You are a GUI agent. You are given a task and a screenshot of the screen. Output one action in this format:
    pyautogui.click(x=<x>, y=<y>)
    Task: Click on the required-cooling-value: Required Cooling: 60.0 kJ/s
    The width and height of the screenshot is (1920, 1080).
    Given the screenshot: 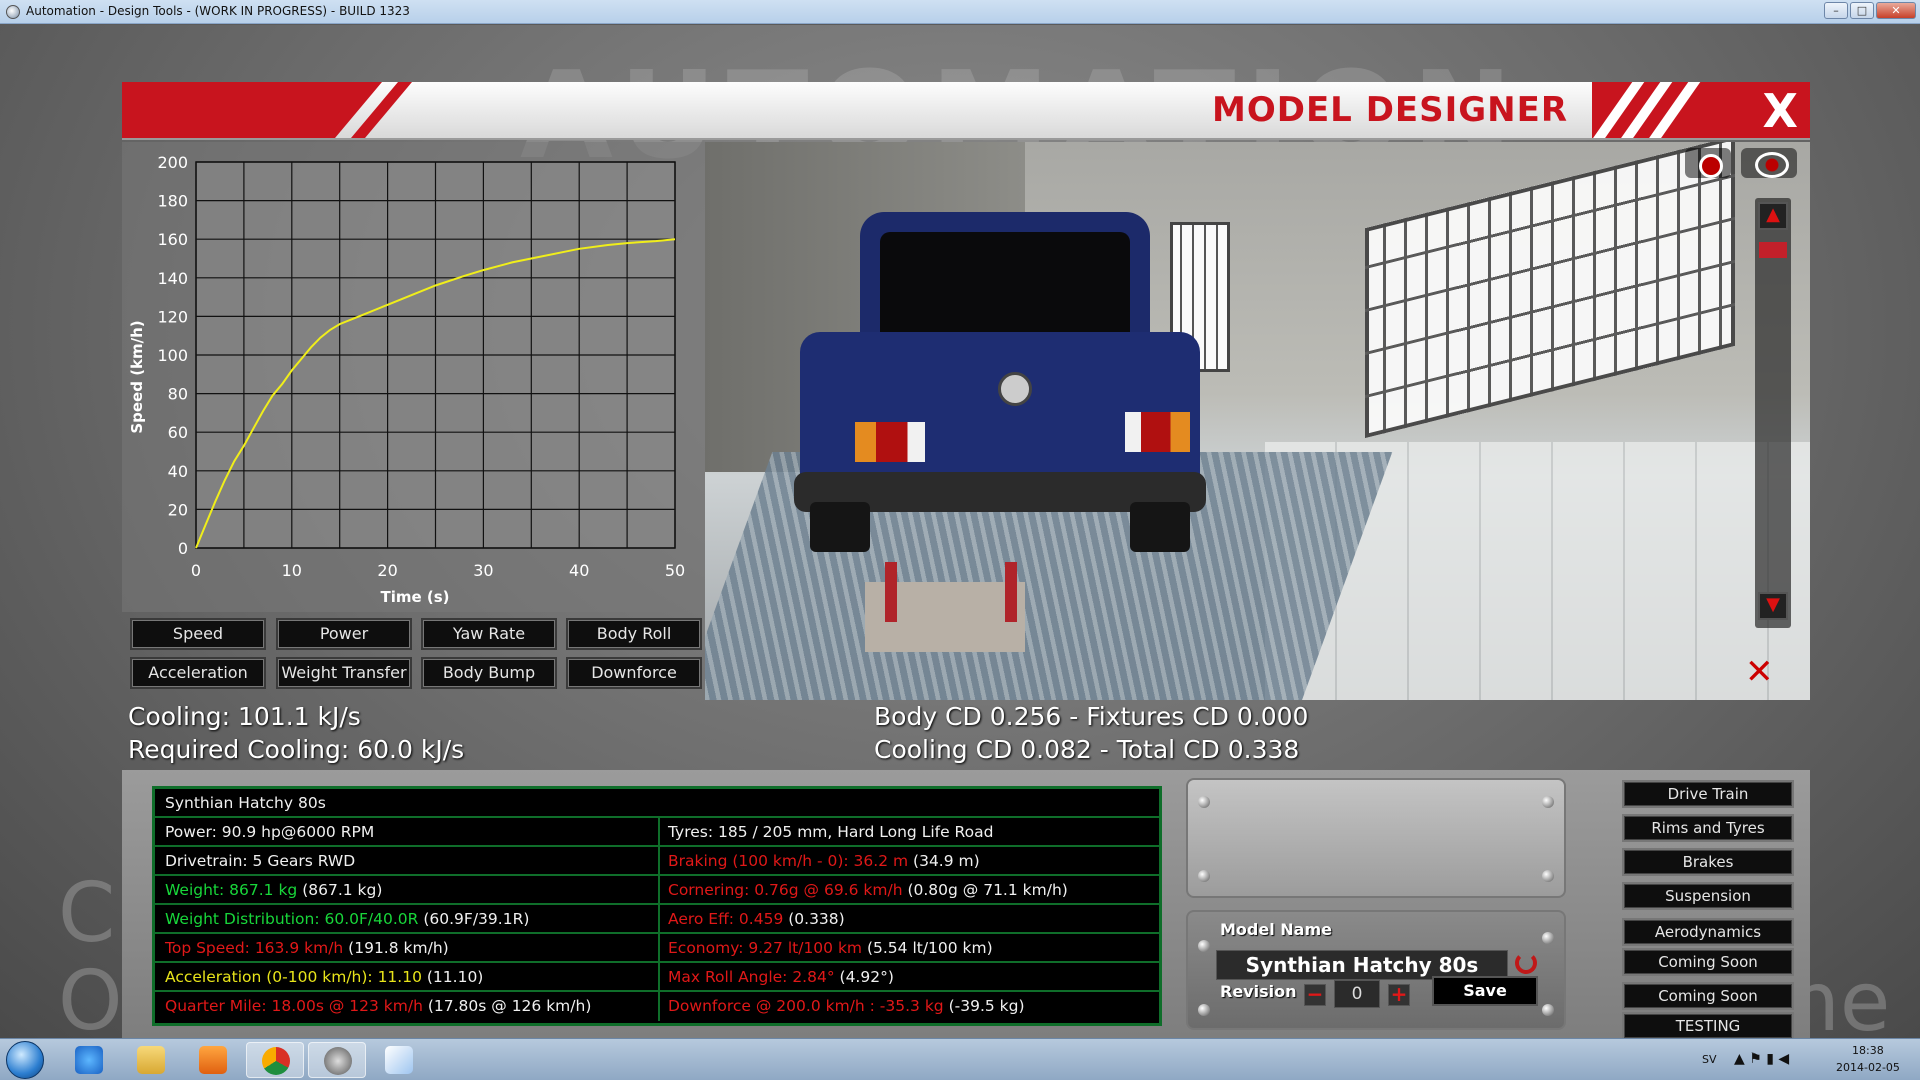 What is the action you would take?
    pyautogui.click(x=296, y=749)
    